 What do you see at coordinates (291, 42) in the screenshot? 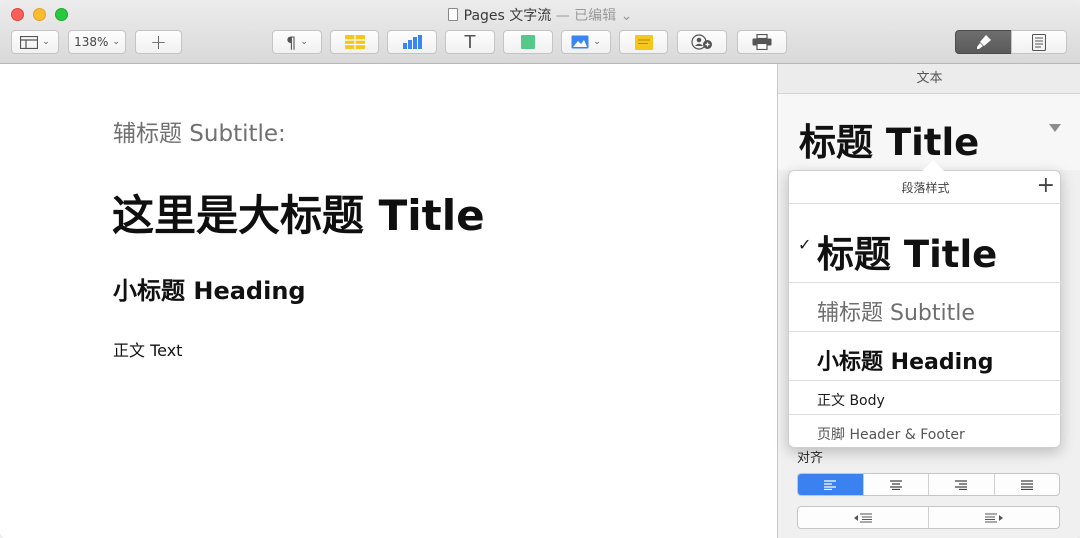
I see `paragraph-icon: ¶` at bounding box center [291, 42].